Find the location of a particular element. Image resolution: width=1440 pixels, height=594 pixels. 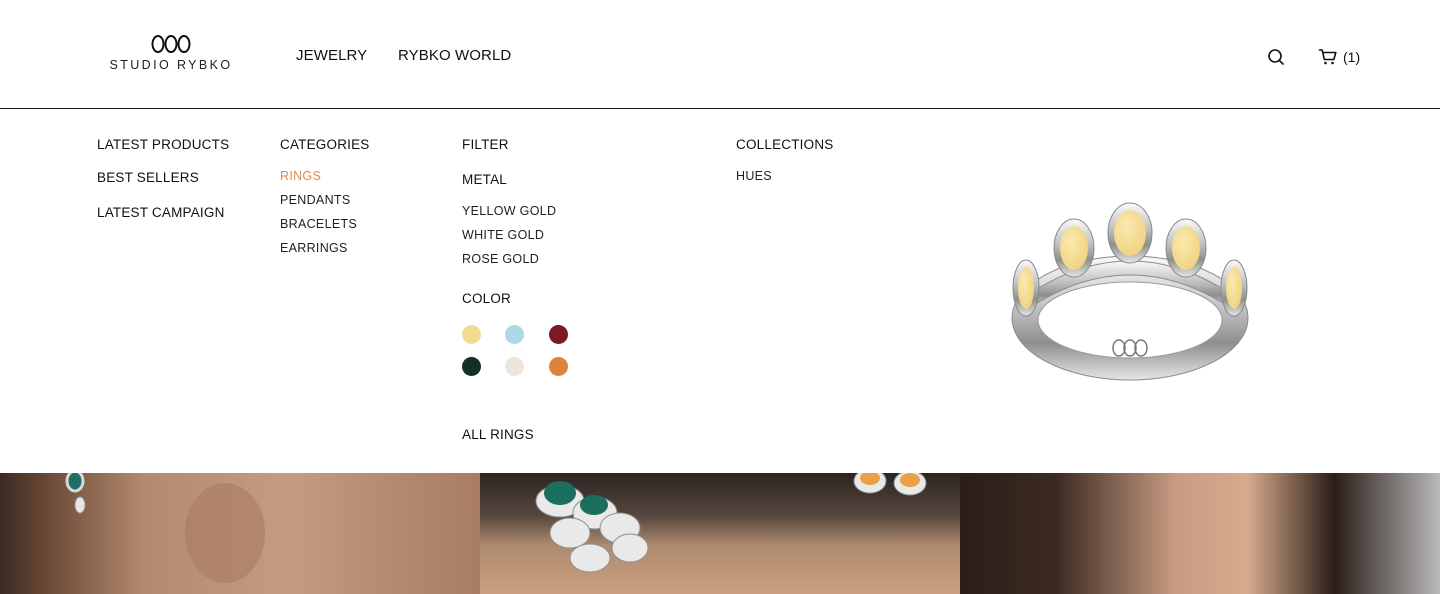

logo-rings-icon is located at coordinates (171, 44).